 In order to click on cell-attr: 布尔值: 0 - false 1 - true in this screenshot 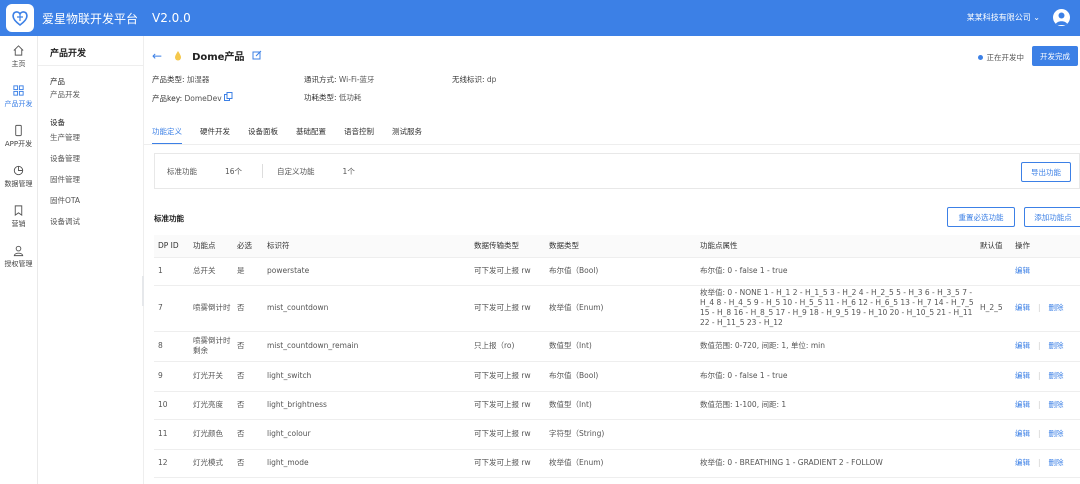, I will do `click(836, 376)`.